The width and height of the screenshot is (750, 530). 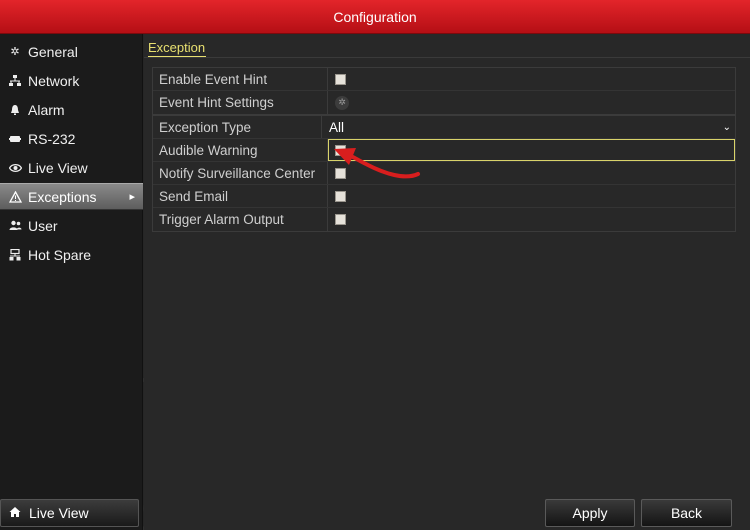 I want to click on sidebar-item-network: Network, so click(x=71, y=80).